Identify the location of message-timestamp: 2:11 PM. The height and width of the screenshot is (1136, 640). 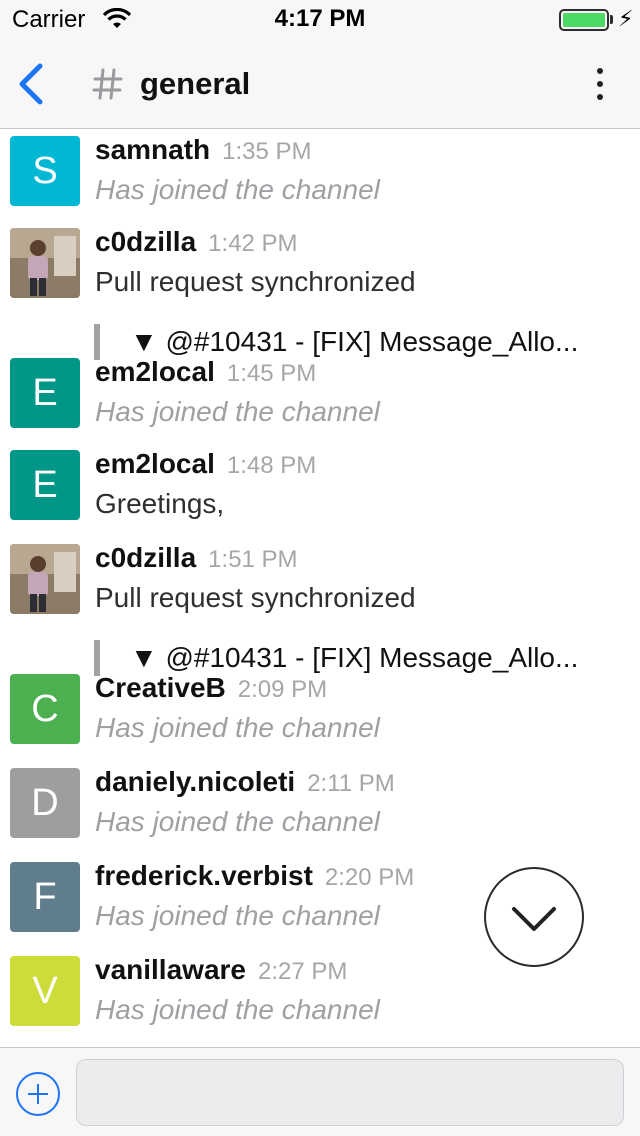
(351, 783).